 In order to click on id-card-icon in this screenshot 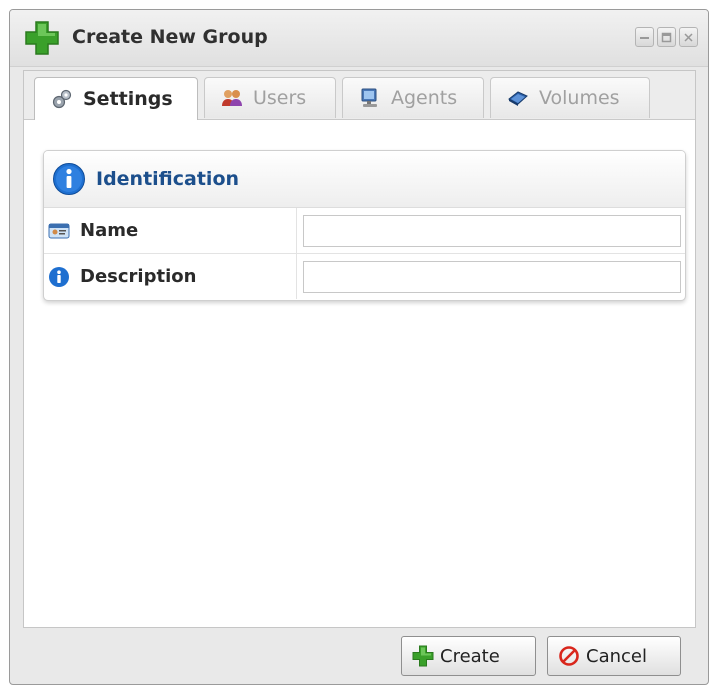, I will do `click(59, 231)`.